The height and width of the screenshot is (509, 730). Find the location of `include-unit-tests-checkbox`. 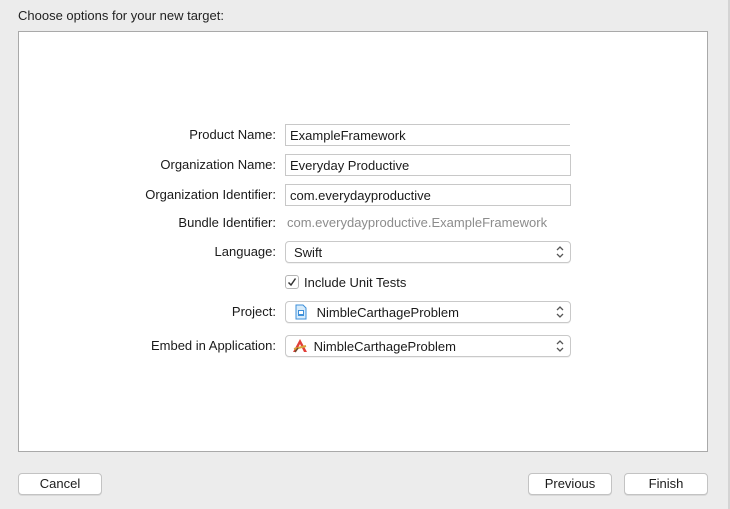

include-unit-tests-checkbox is located at coordinates (292, 282).